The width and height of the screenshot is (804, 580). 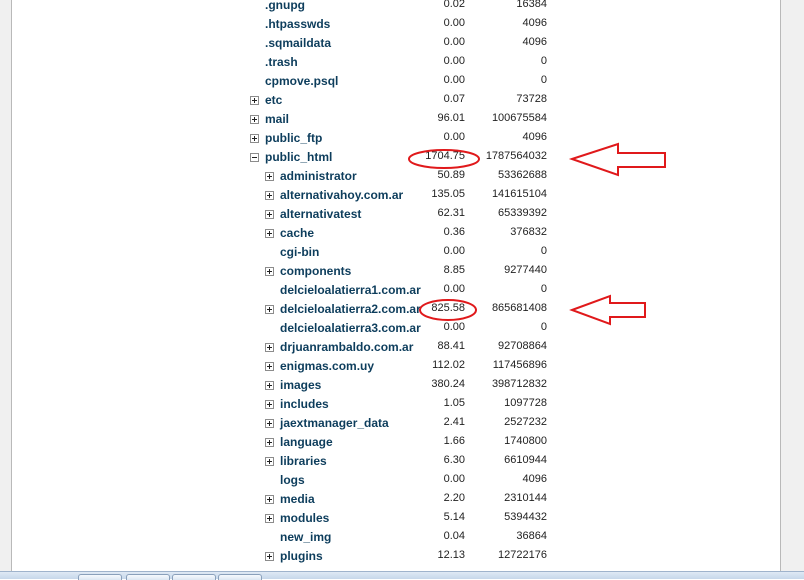 I want to click on highlight-circle-delcieloalatierra2, so click(x=448, y=310).